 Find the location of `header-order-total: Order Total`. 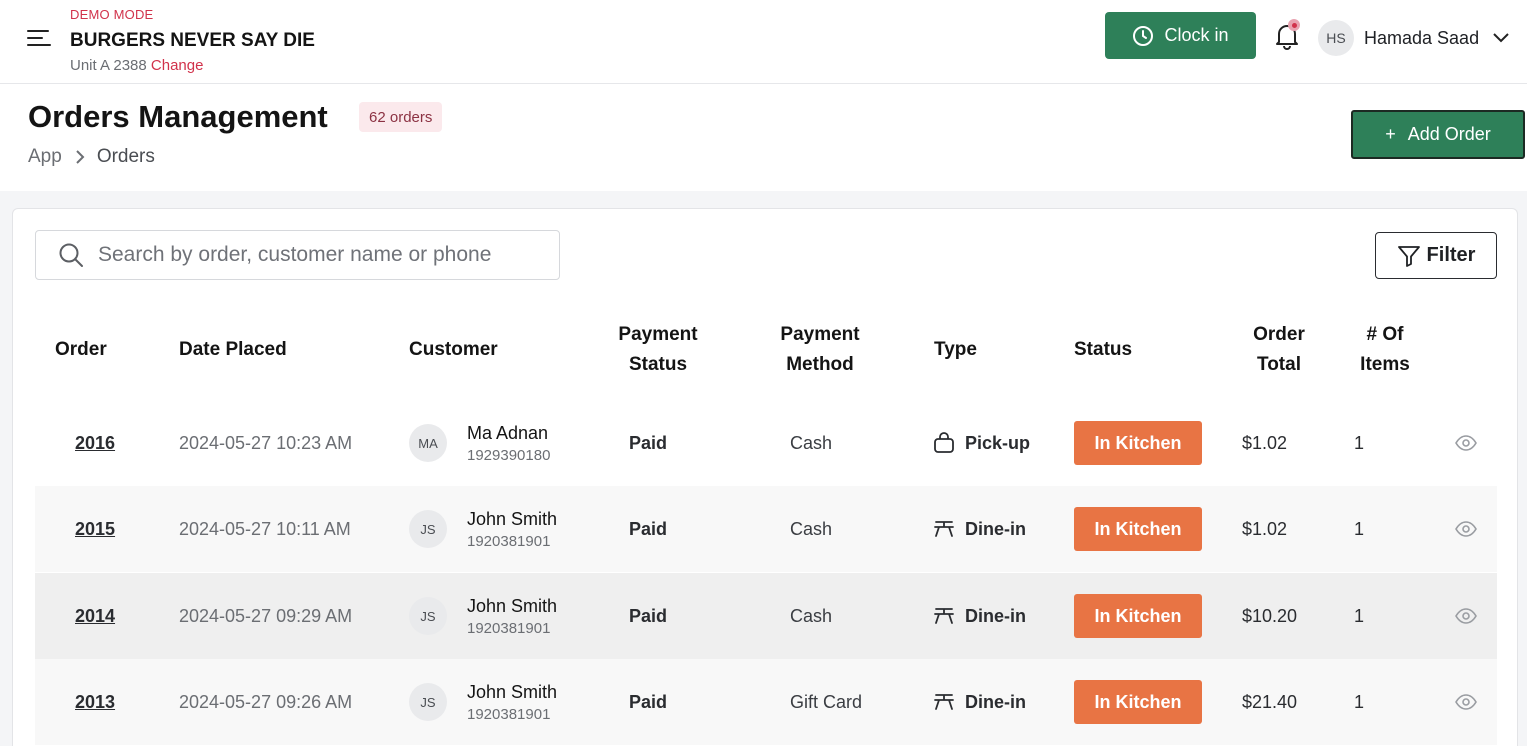

header-order-total: Order Total is located at coordinates (1279, 350).